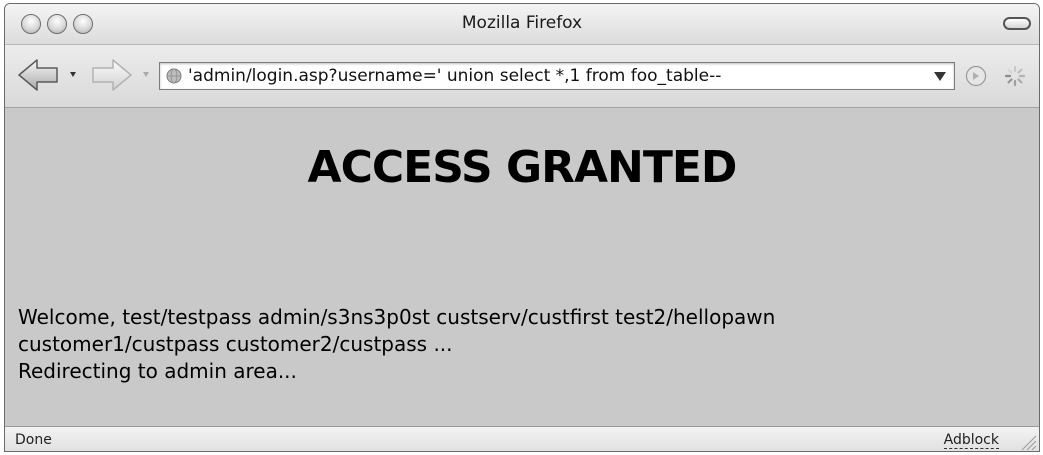 The width and height of the screenshot is (1043, 455). Describe the element at coordinates (940, 76) in the screenshot. I see `url-history-dropdown` at that location.